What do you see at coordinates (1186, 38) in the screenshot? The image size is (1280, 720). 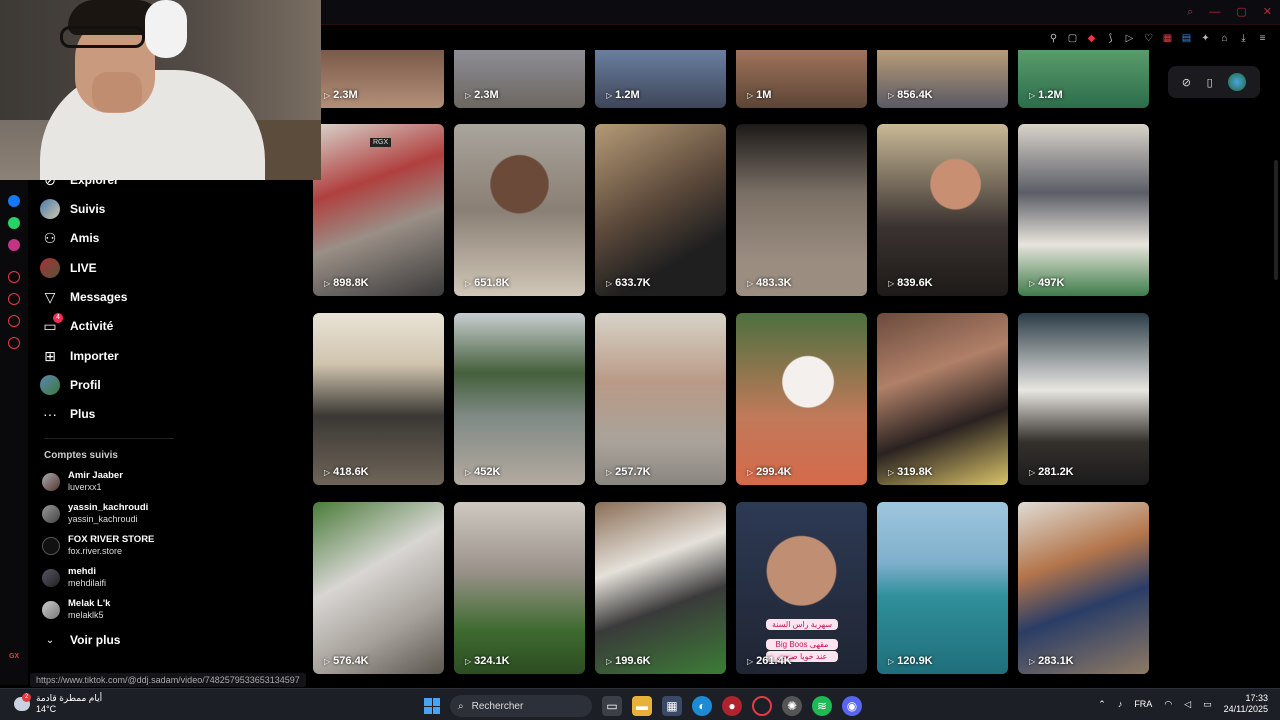 I see `extension-icon: ▤` at bounding box center [1186, 38].